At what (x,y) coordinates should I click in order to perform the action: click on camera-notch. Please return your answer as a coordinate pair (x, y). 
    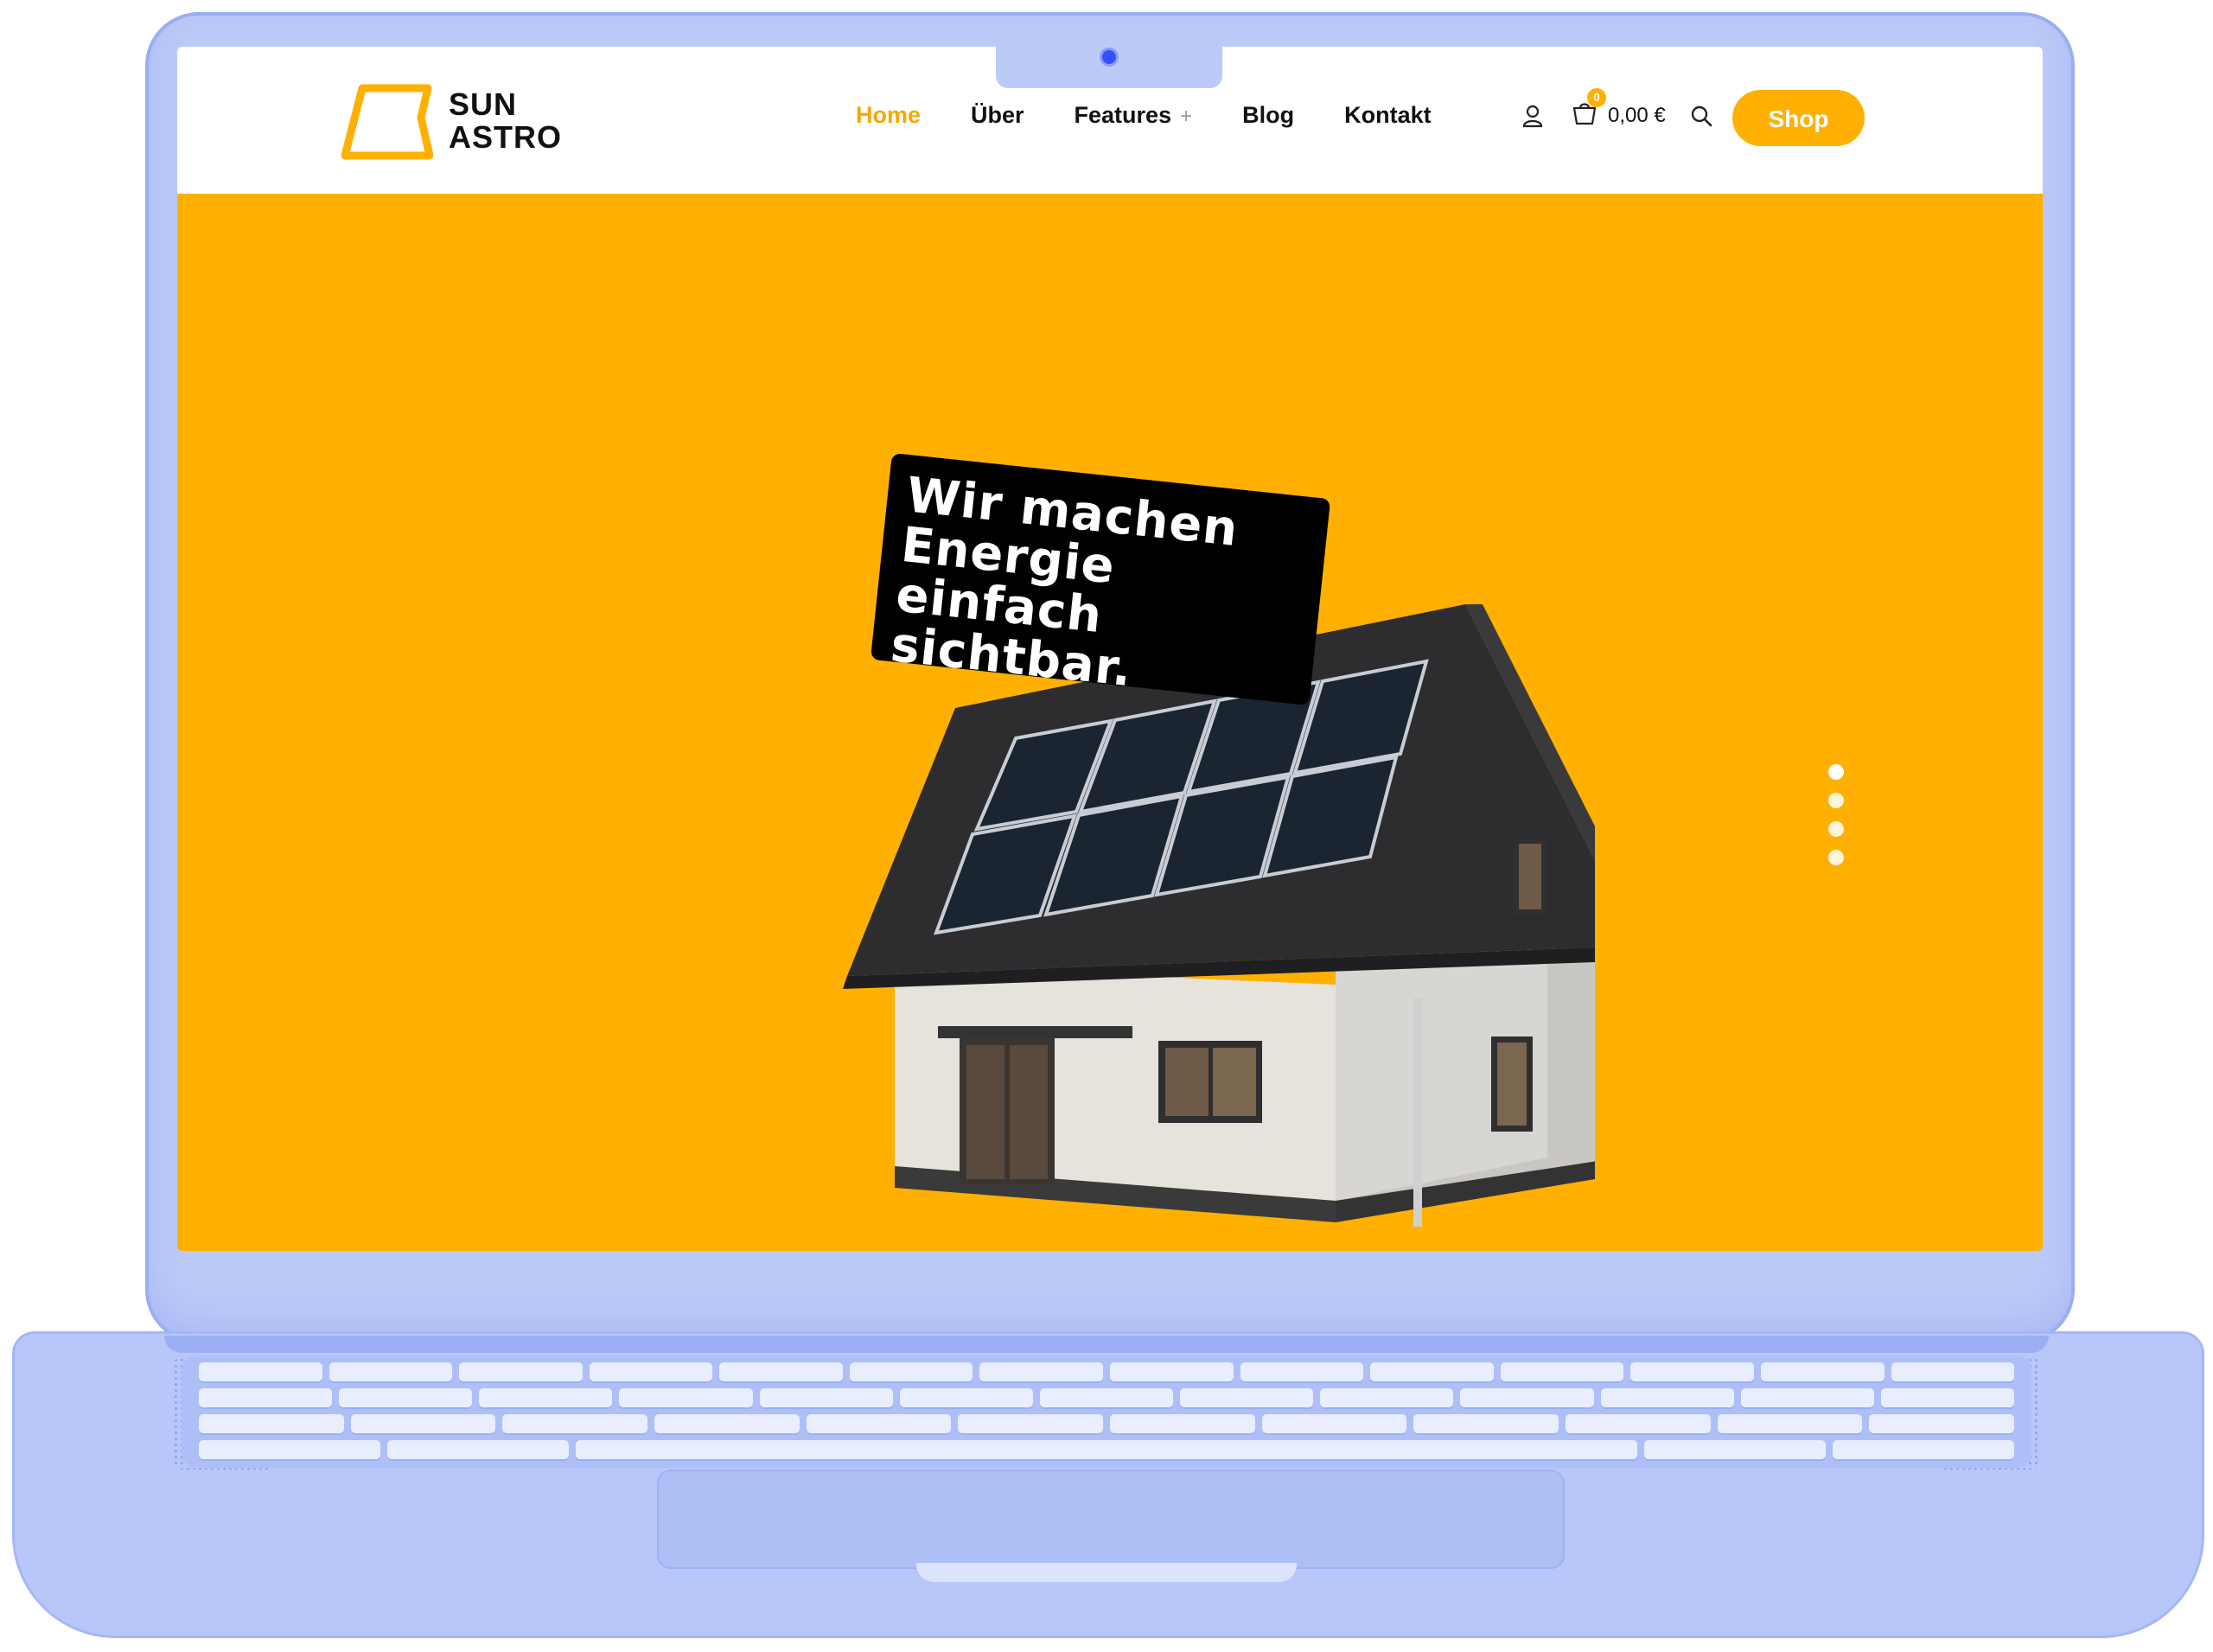
    Looking at the image, I should click on (1109, 65).